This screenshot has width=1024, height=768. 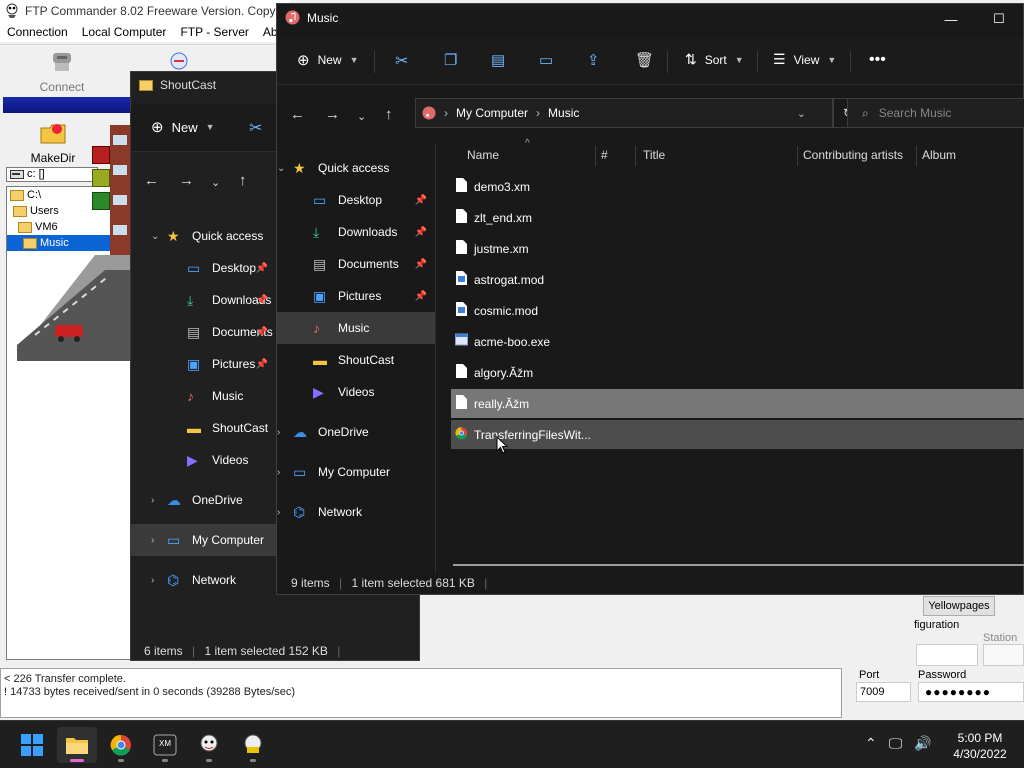 What do you see at coordinates (101, 178) in the screenshot?
I see `download-arrow-icon` at bounding box center [101, 178].